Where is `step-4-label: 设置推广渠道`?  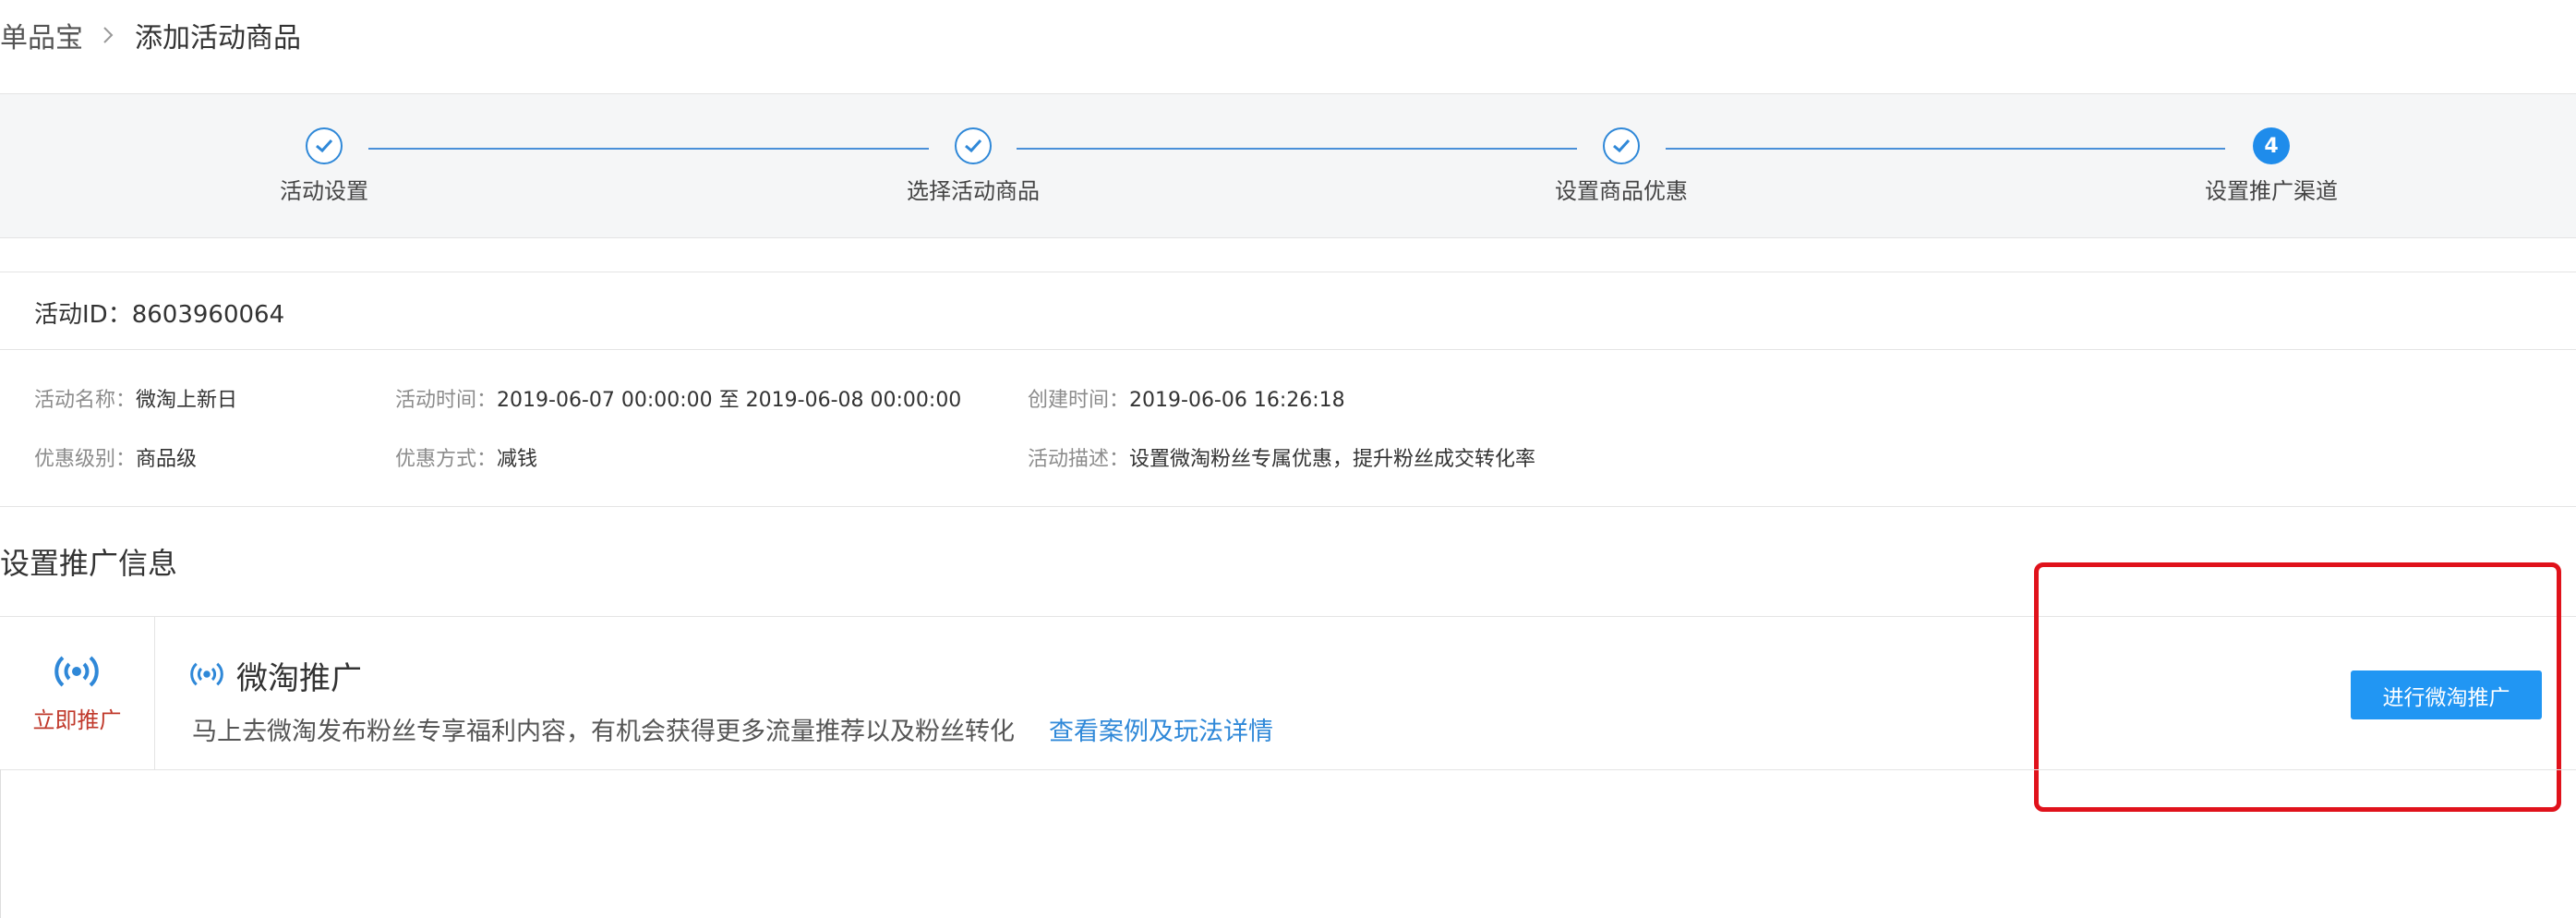 step-4-label: 设置推广渠道 is located at coordinates (2271, 191).